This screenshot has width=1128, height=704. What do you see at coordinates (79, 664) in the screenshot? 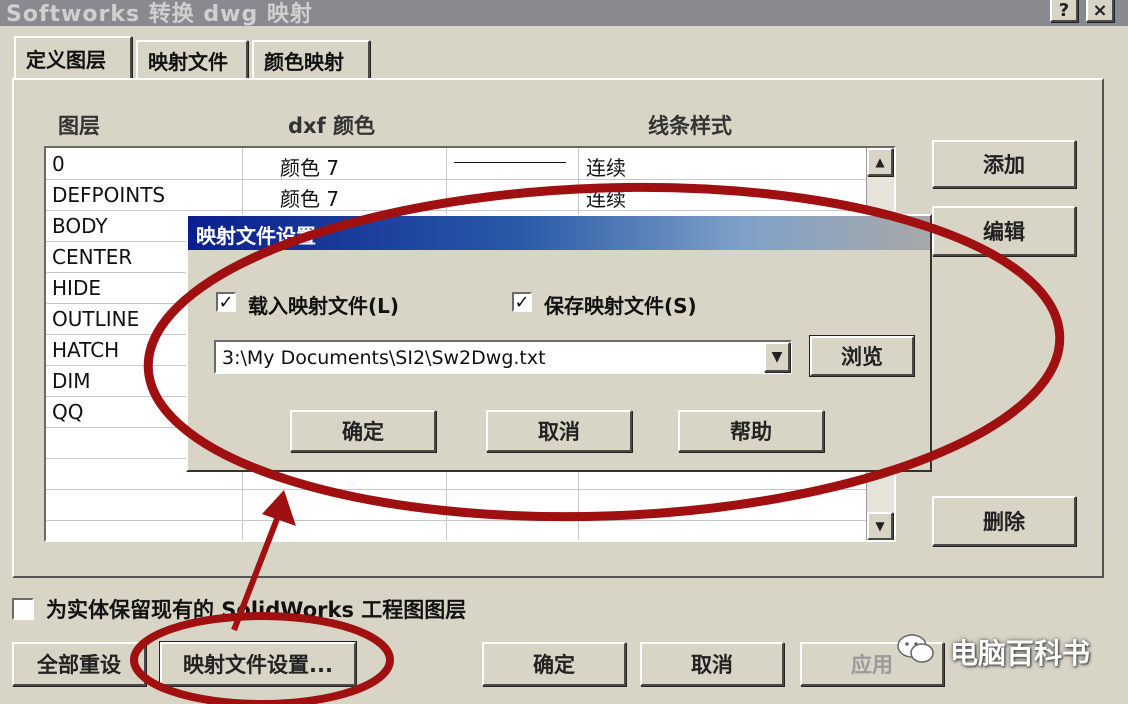
I see `reset-all-button: 全部重设` at bounding box center [79, 664].